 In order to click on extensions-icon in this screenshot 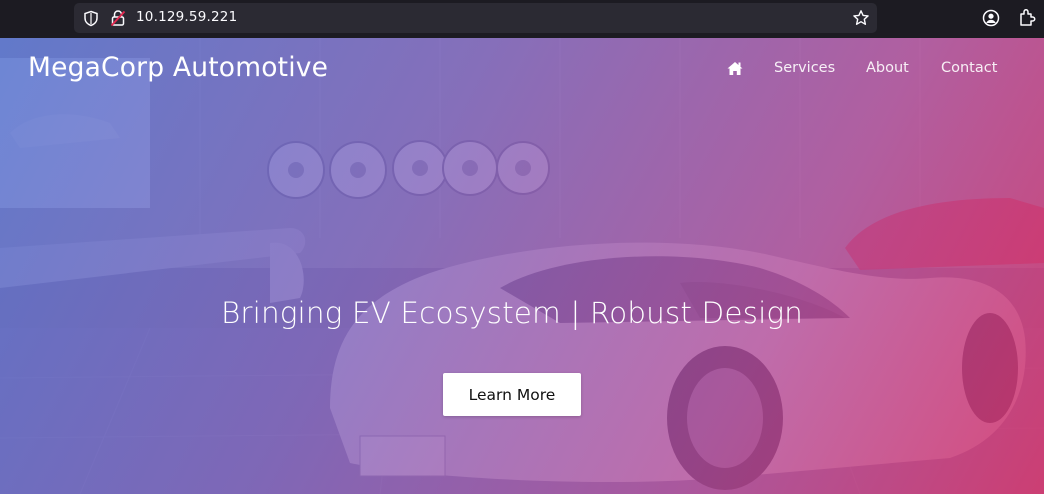, I will do `click(1027, 20)`.